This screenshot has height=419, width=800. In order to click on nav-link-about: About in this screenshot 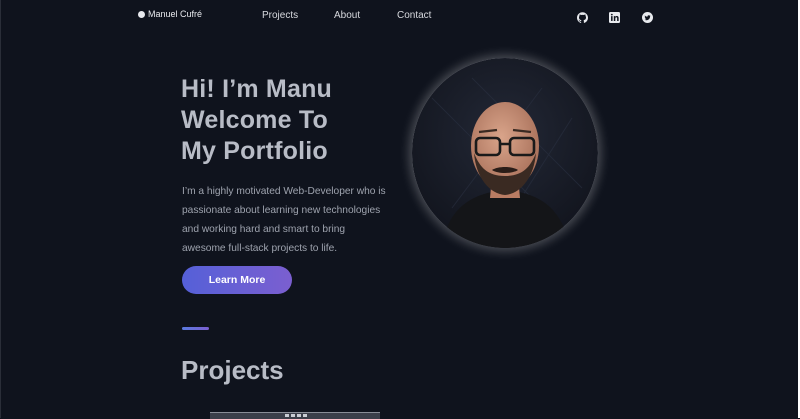, I will do `click(347, 15)`.